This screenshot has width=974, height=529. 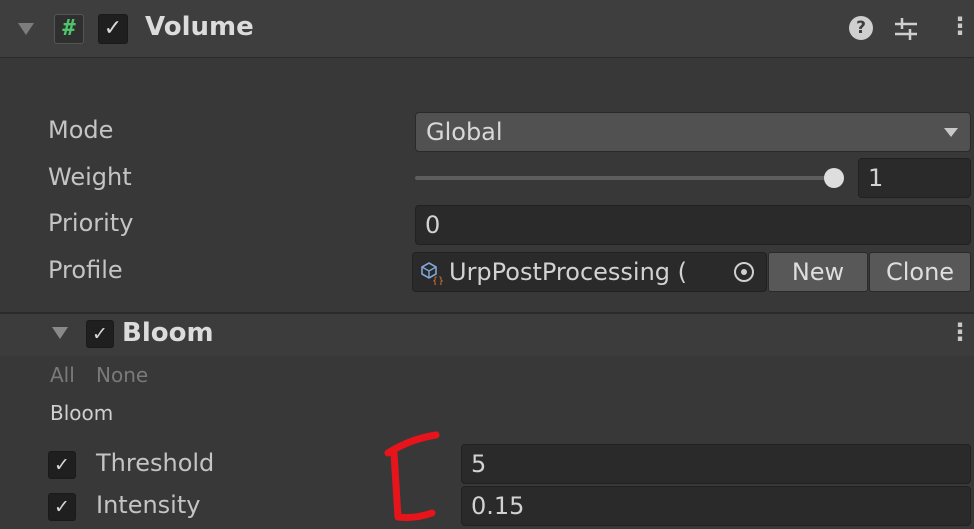 I want to click on all-toggle-link: All, so click(x=62, y=375).